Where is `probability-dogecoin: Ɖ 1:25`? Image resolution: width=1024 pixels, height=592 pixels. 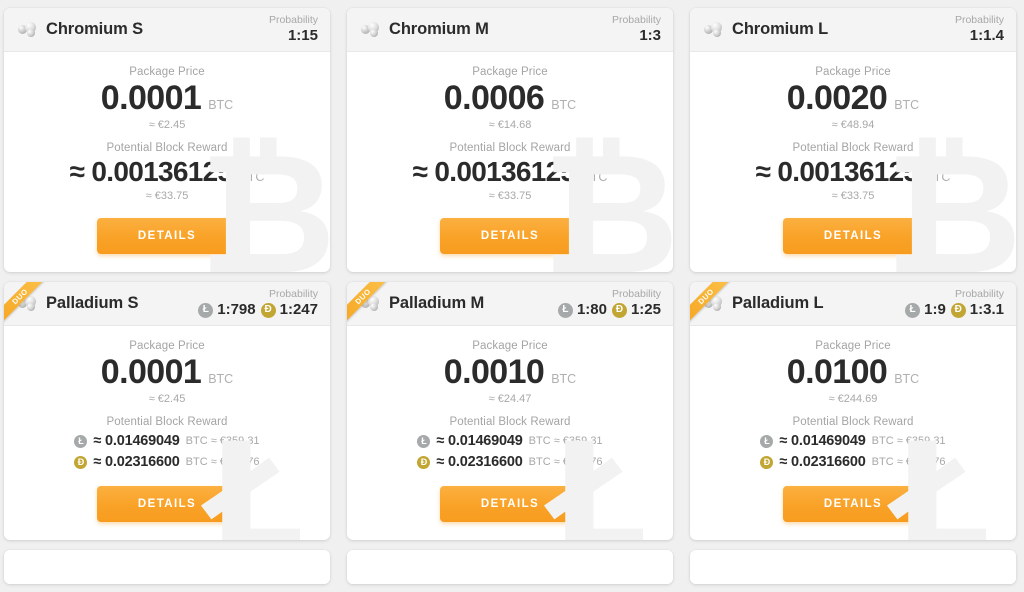 probability-dogecoin: Ɖ 1:25 is located at coordinates (636, 310).